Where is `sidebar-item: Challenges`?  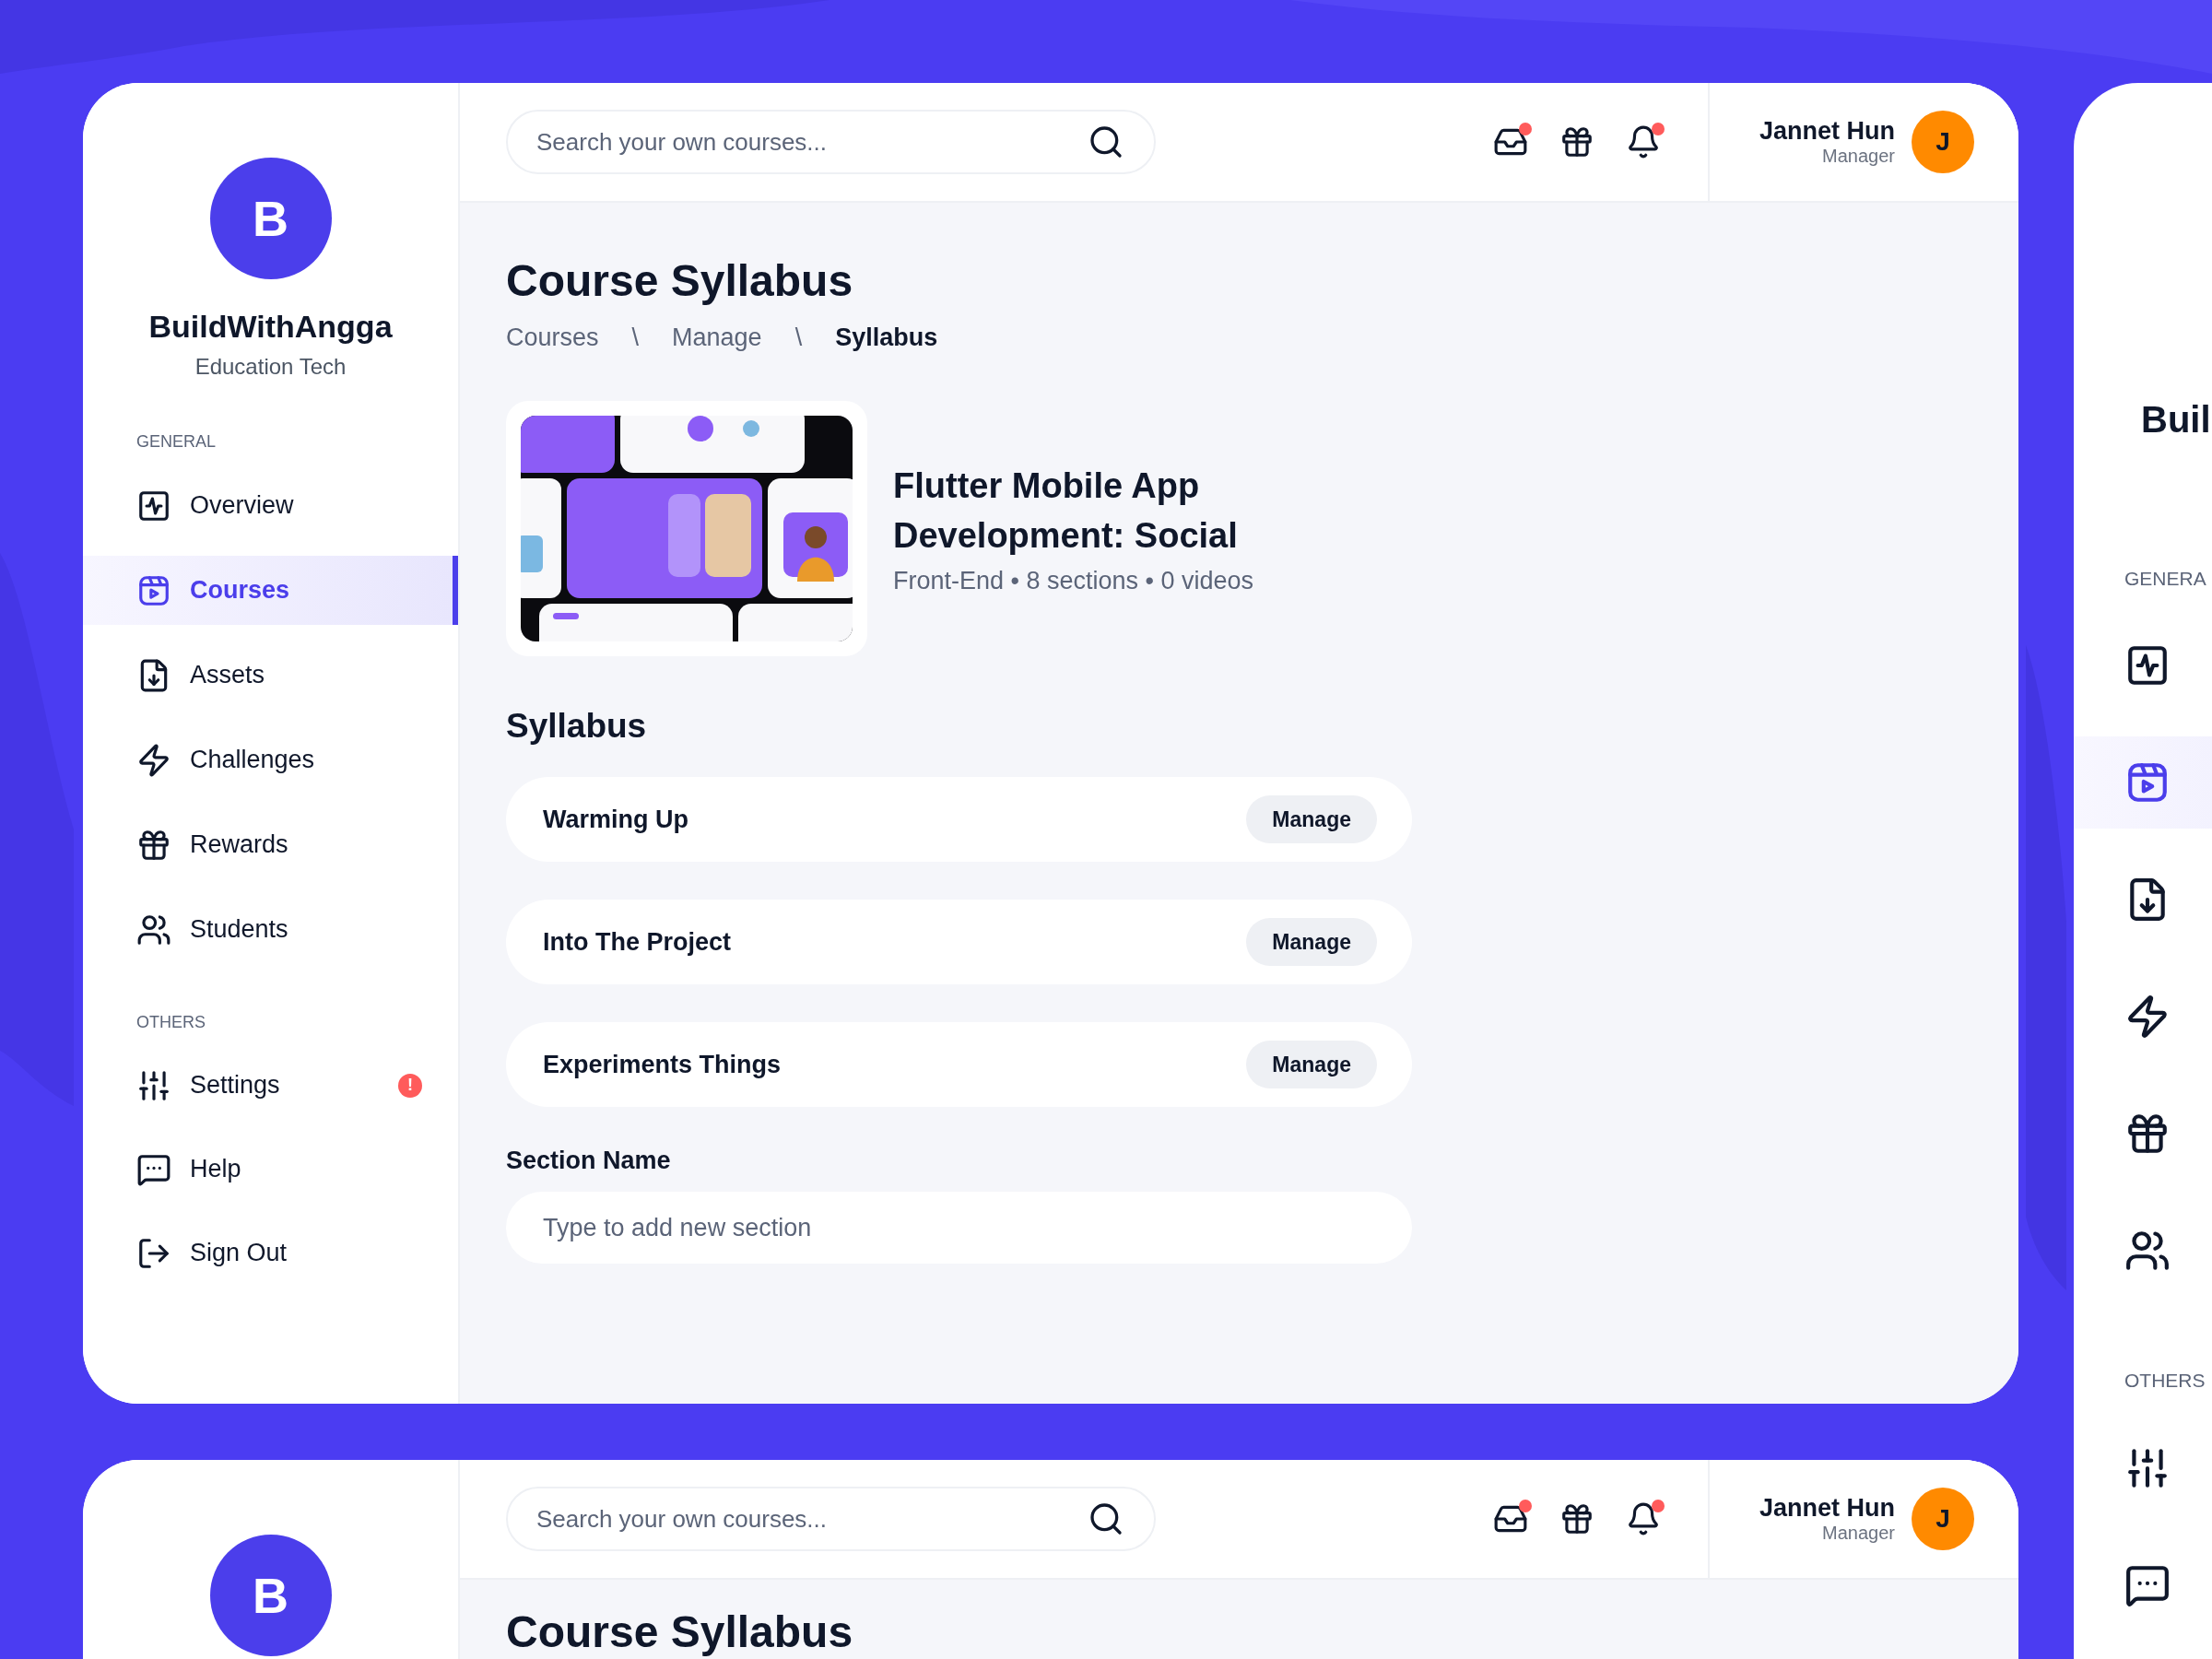 sidebar-item: Challenges is located at coordinates (270, 759).